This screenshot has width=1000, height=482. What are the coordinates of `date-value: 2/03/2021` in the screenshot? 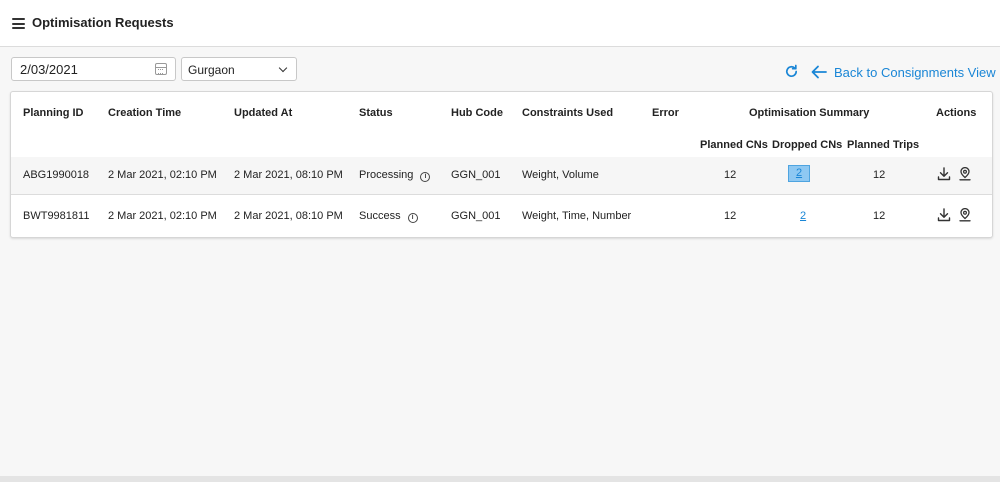 It's located at (49, 69).